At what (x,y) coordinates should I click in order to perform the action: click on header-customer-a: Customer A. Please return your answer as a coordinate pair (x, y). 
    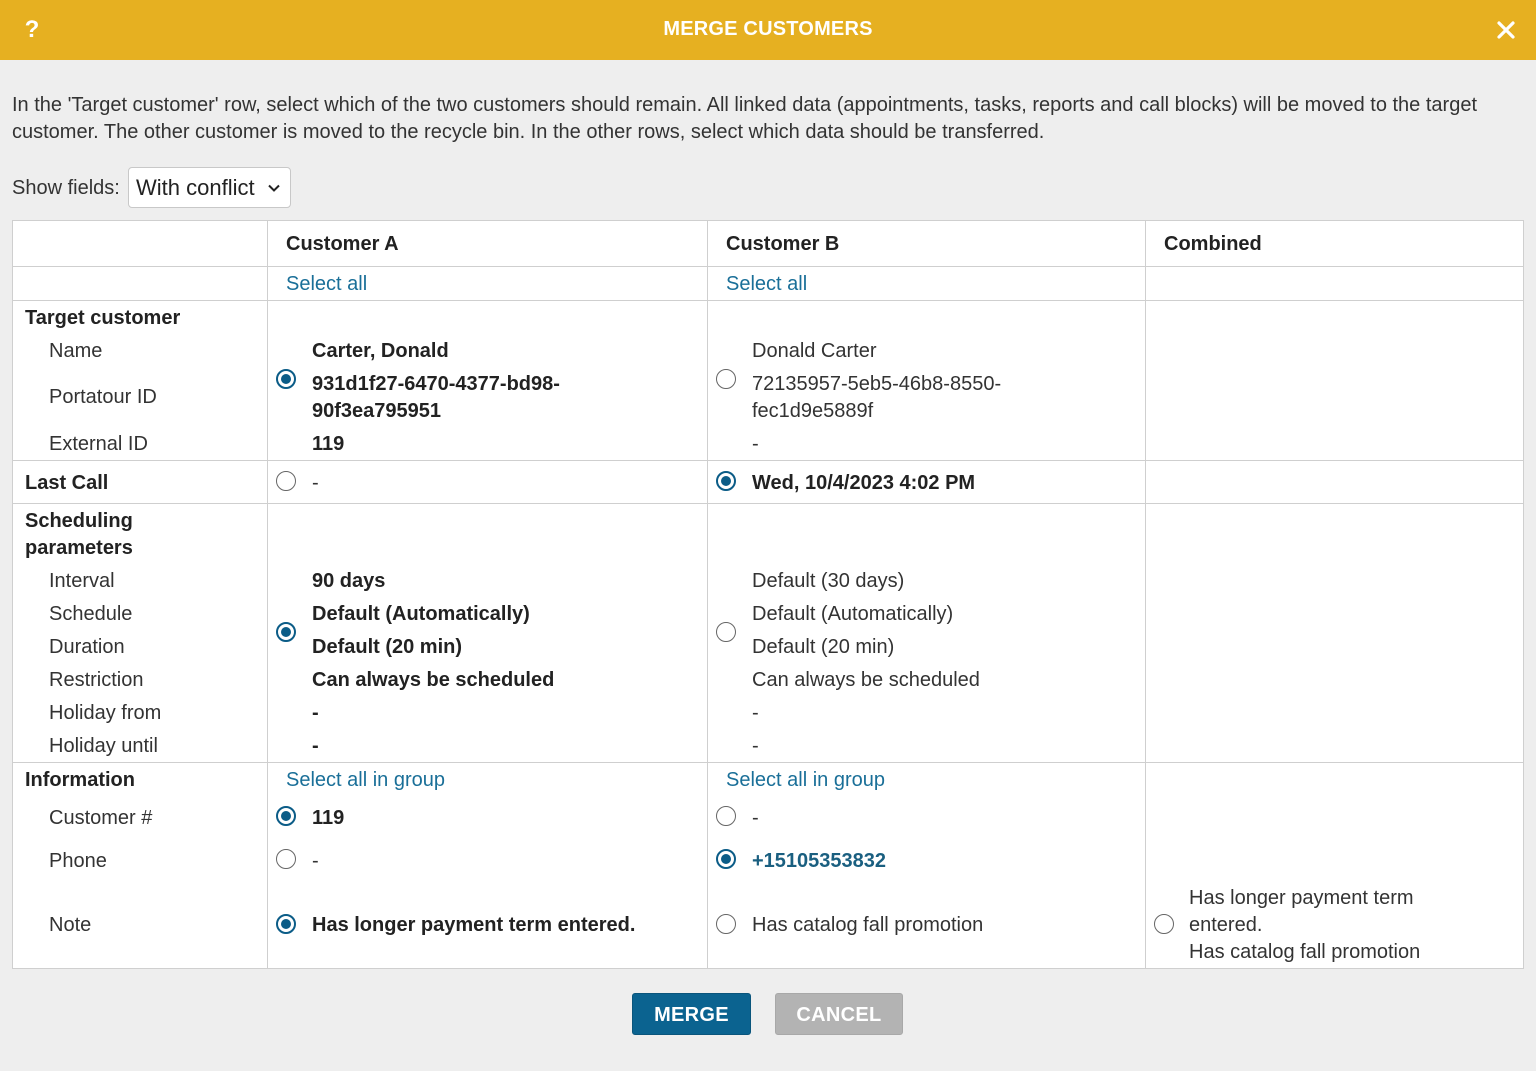
    Looking at the image, I should click on (342, 244).